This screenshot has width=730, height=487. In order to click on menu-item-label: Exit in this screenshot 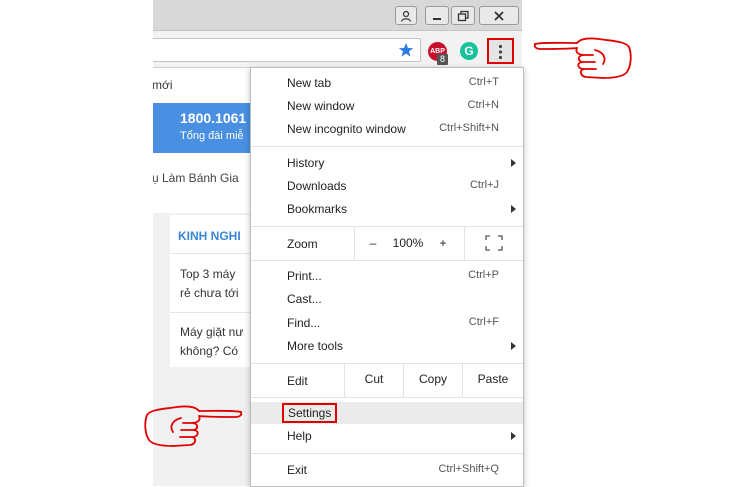, I will do `click(297, 470)`.